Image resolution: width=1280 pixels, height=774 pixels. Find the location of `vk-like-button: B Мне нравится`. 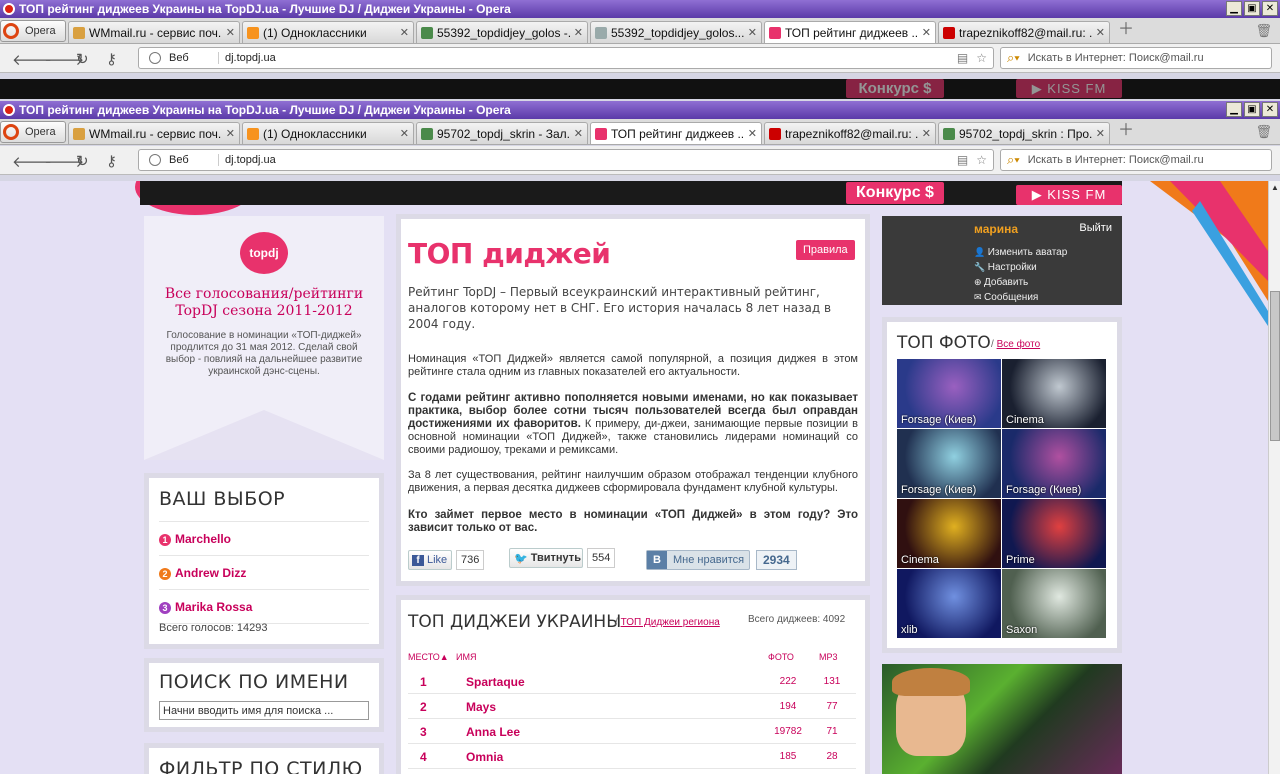

vk-like-button: B Мне нравится is located at coordinates (698, 560).